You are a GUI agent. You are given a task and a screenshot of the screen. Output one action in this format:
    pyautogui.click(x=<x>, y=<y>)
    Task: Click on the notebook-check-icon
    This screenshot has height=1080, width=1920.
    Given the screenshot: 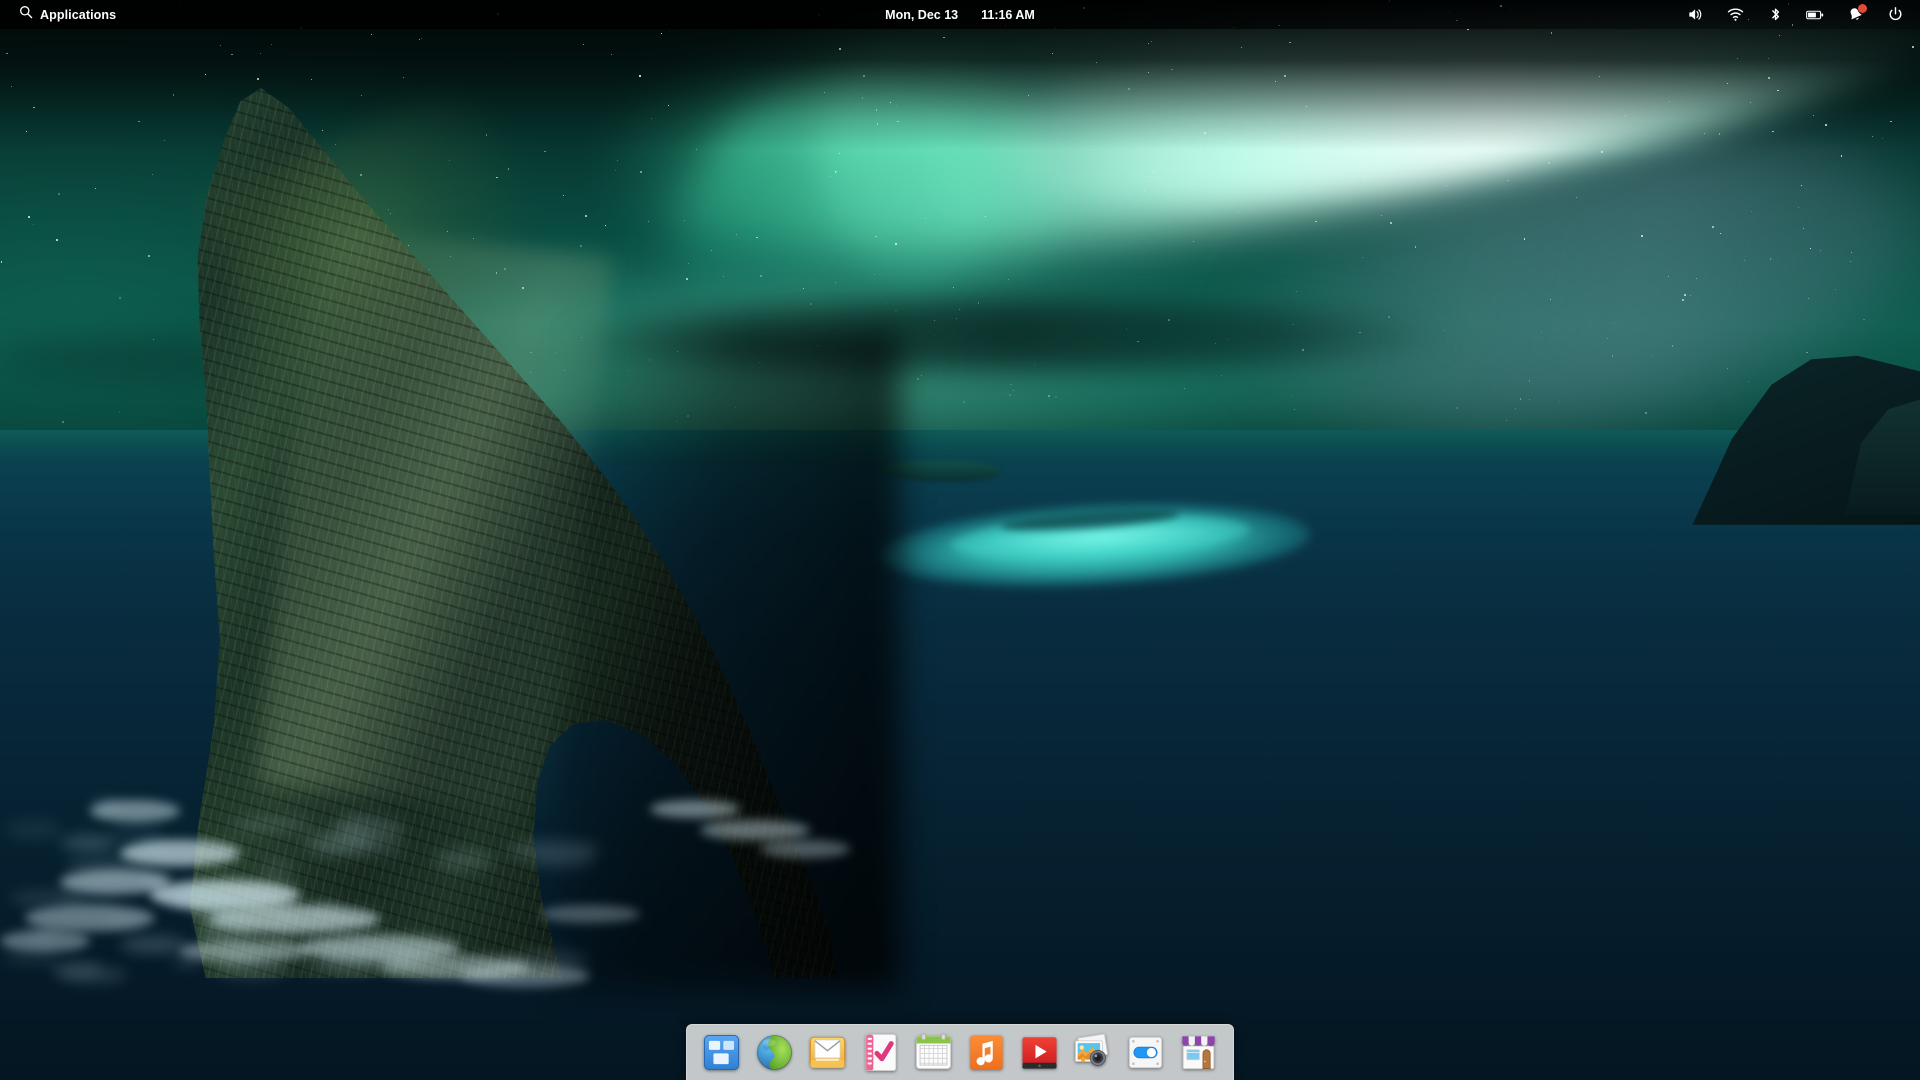 What is the action you would take?
    pyautogui.click(x=880, y=1052)
    